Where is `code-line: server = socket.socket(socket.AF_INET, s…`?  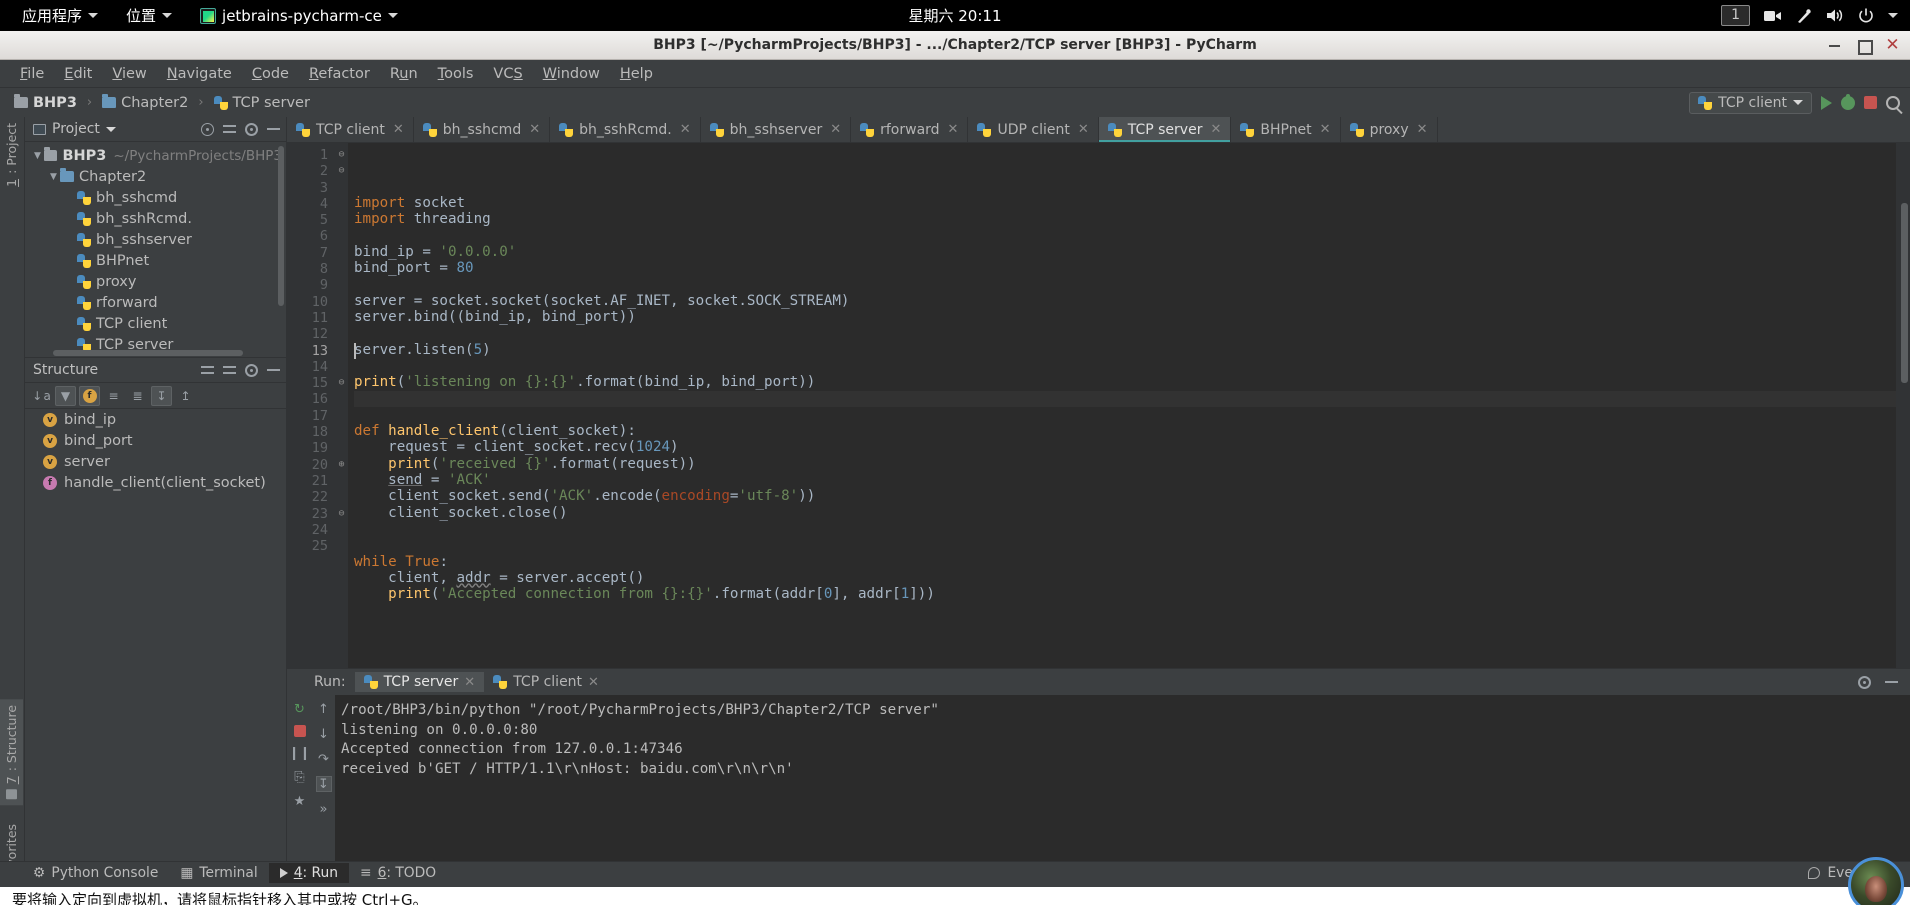 code-line: server = socket.socket(socket.AF_INET, s… is located at coordinates (1125, 301).